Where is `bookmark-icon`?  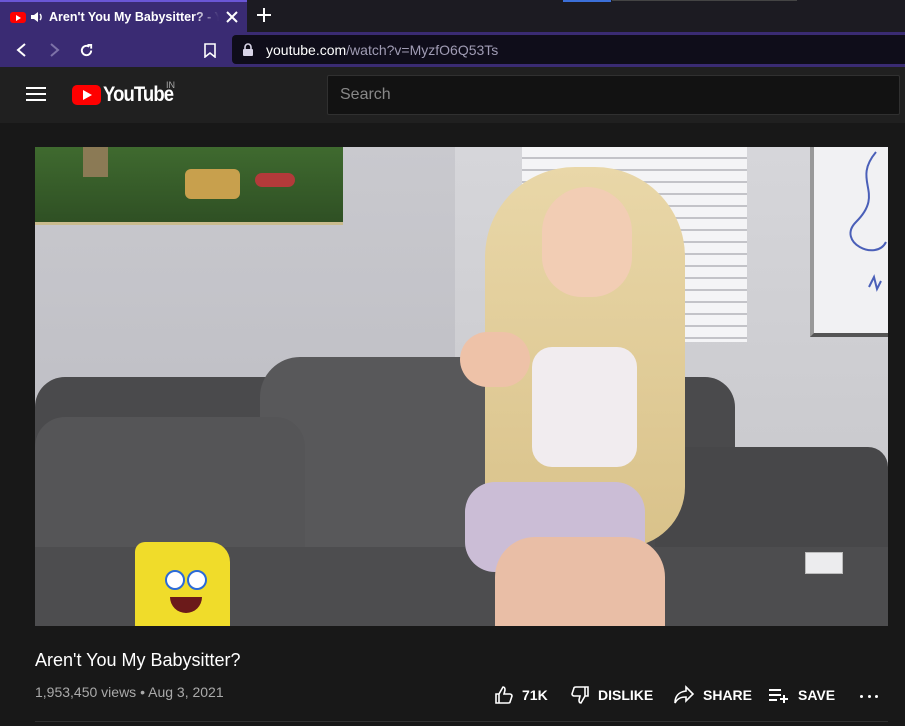 bookmark-icon is located at coordinates (210, 50).